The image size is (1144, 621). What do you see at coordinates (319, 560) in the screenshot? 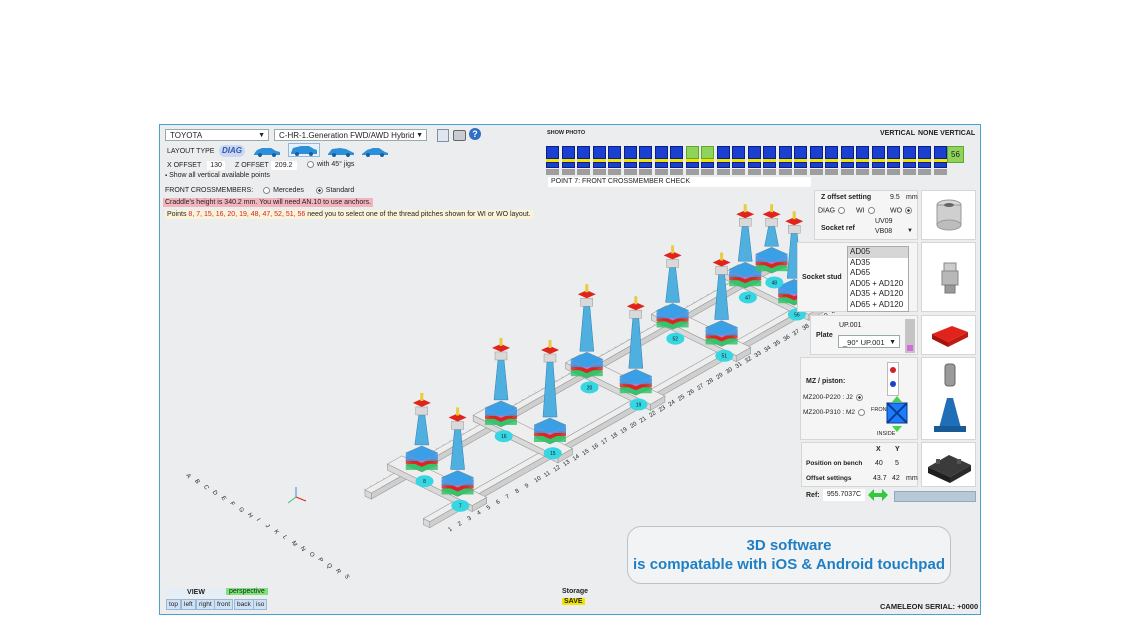
I see `ruler-letter: P` at bounding box center [319, 560].